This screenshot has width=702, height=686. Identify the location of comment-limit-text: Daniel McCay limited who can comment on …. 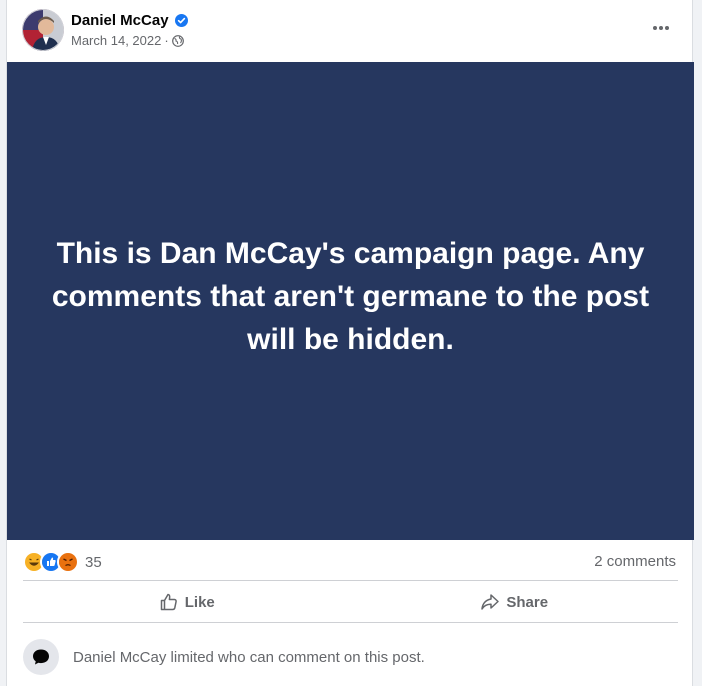
(249, 657).